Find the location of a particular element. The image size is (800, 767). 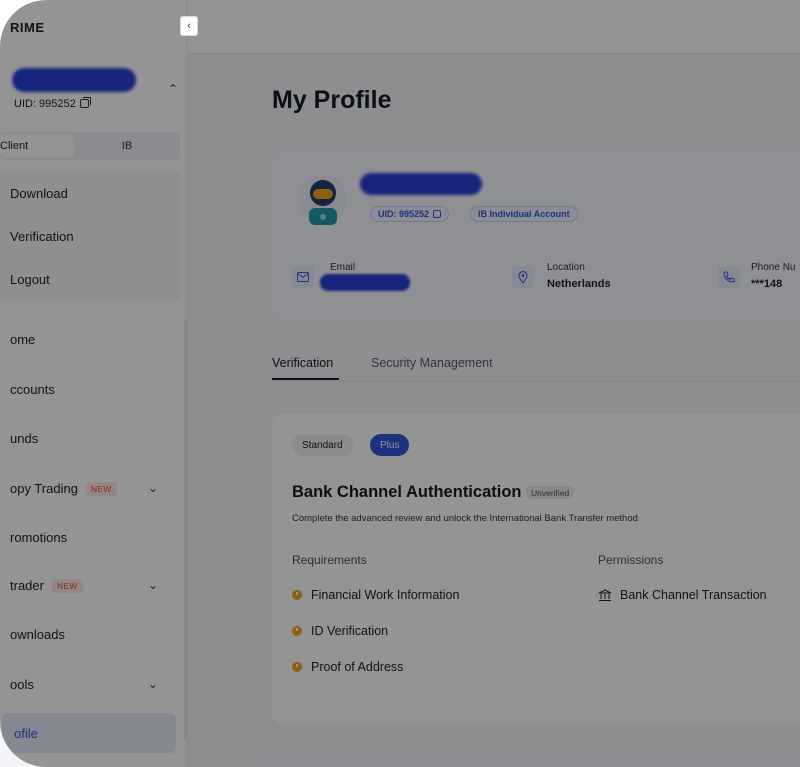

location-label: Location is located at coordinates (566, 267).